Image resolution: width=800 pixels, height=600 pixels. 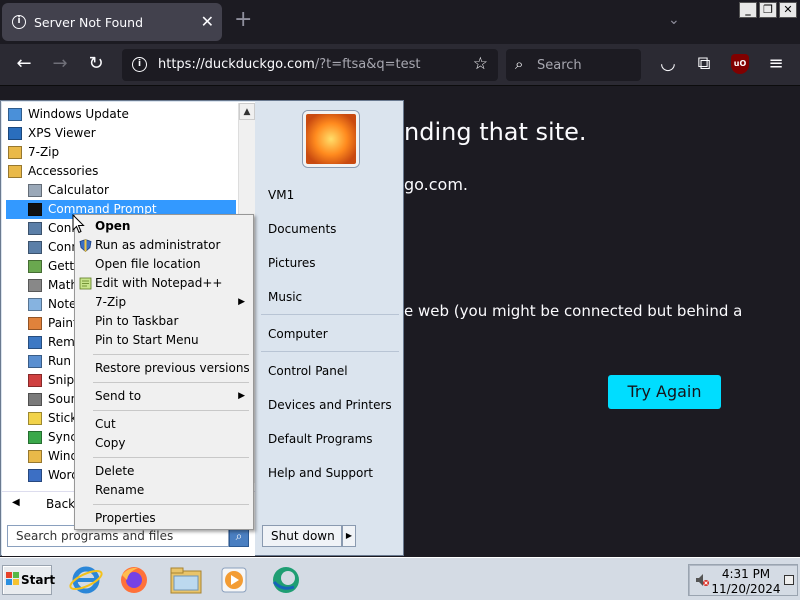 What do you see at coordinates (559, 65) in the screenshot?
I see `search-placeholder: Search` at bounding box center [559, 65].